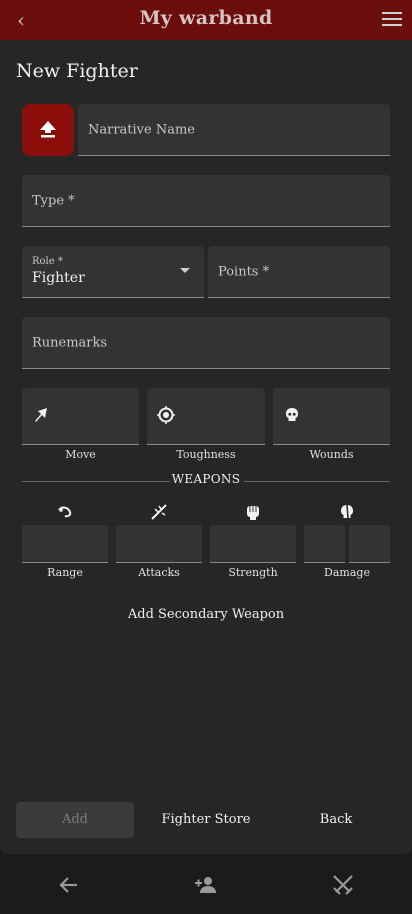  Describe the element at coordinates (336, 820) in the screenshot. I see `back-button: Back` at that location.